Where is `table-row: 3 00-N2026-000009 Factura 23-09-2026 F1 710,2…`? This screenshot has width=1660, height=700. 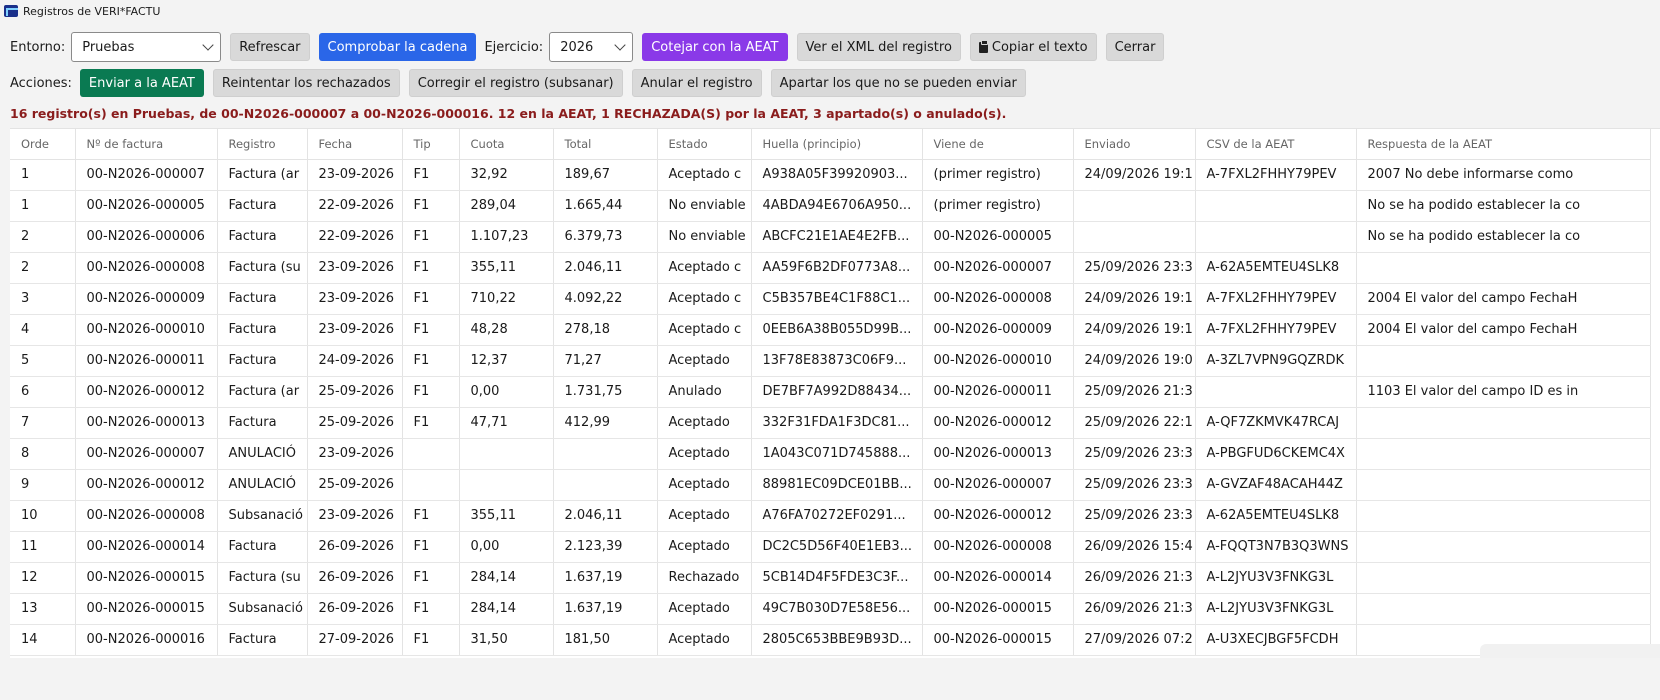 table-row: 3 00-N2026-000009 Factura 23-09-2026 F1 710,2… is located at coordinates (830, 299).